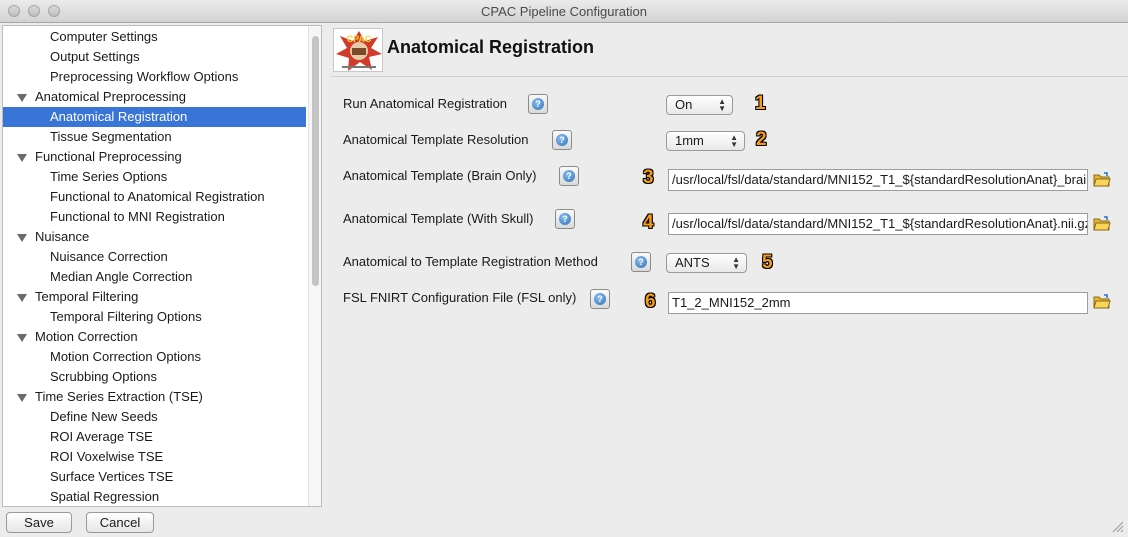  What do you see at coordinates (154, 337) in the screenshot?
I see `sidebar-item: Motion Correction` at bounding box center [154, 337].